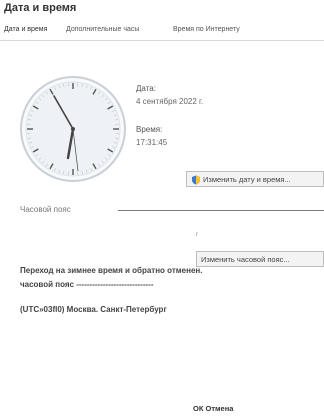 Image resolution: width=324 pixels, height=416 pixels. Describe the element at coordinates (152, 142) in the screenshot. I see `time-value: 17:31:45` at that location.